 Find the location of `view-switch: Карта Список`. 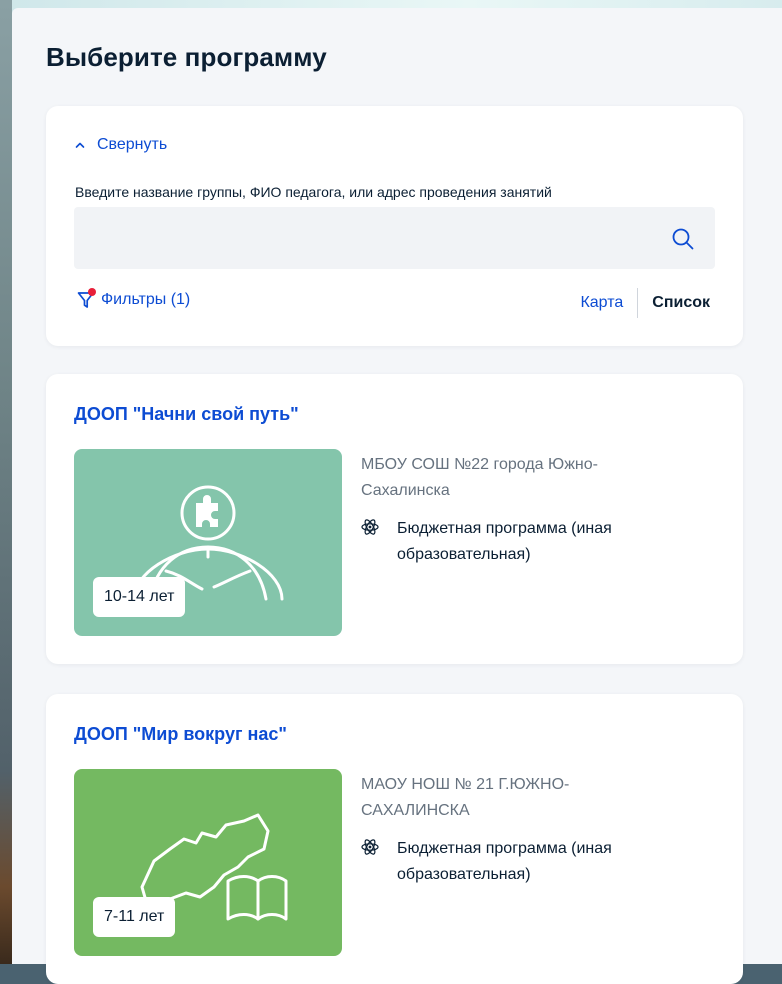

view-switch: Карта Список is located at coordinates (645, 303).